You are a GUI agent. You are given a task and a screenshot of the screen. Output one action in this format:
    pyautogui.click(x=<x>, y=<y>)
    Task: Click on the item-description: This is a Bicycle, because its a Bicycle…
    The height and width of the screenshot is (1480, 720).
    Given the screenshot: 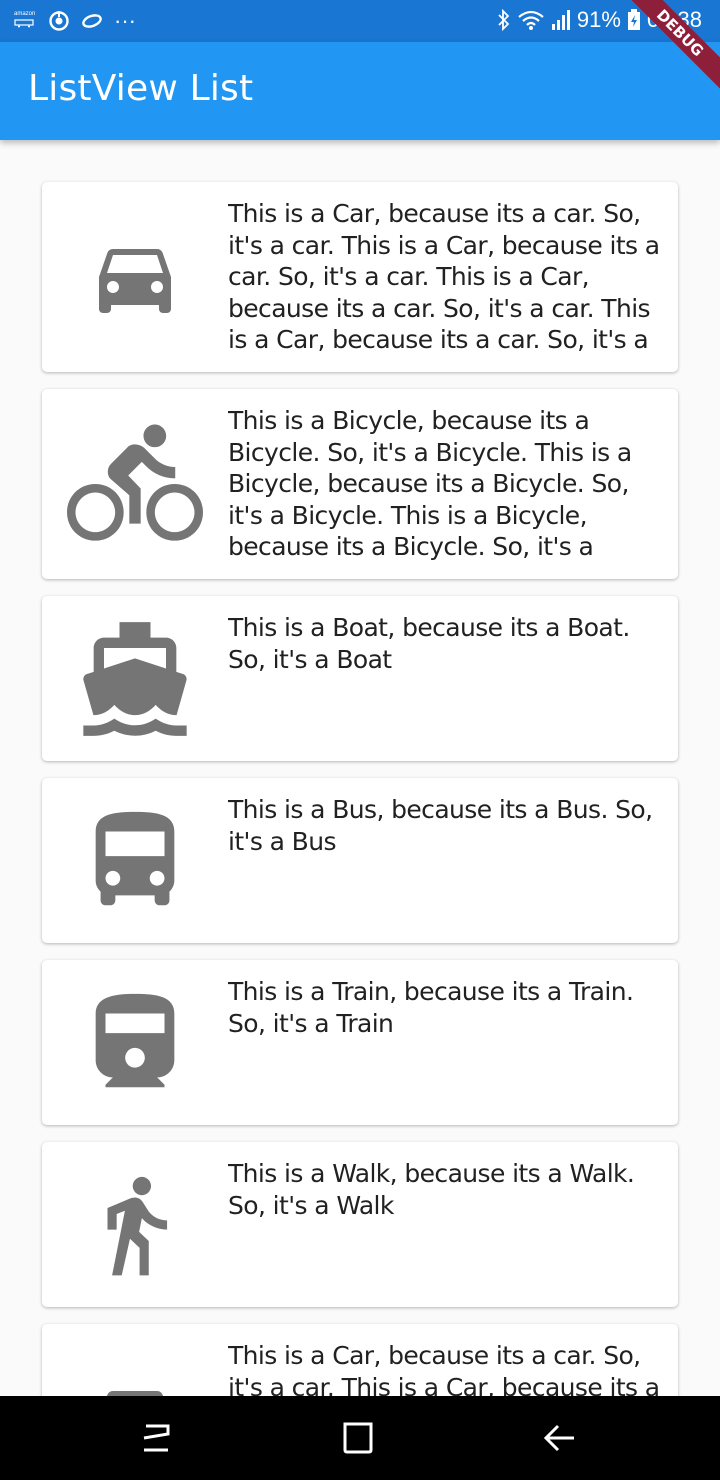 What is the action you would take?
    pyautogui.click(x=430, y=483)
    